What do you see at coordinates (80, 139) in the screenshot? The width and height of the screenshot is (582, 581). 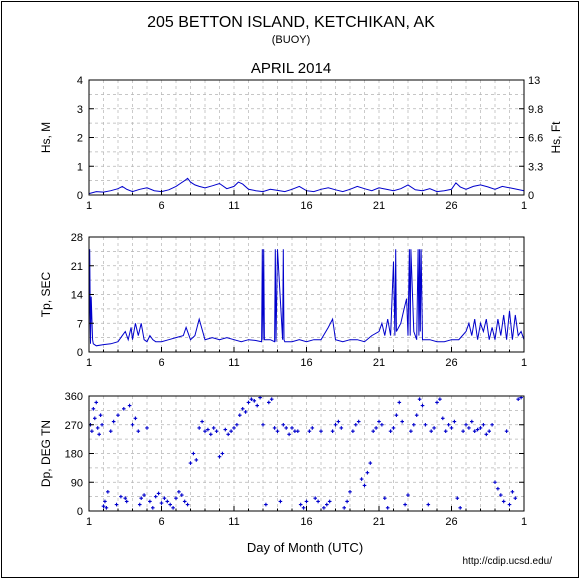 I see `y-tick-label: 2` at bounding box center [80, 139].